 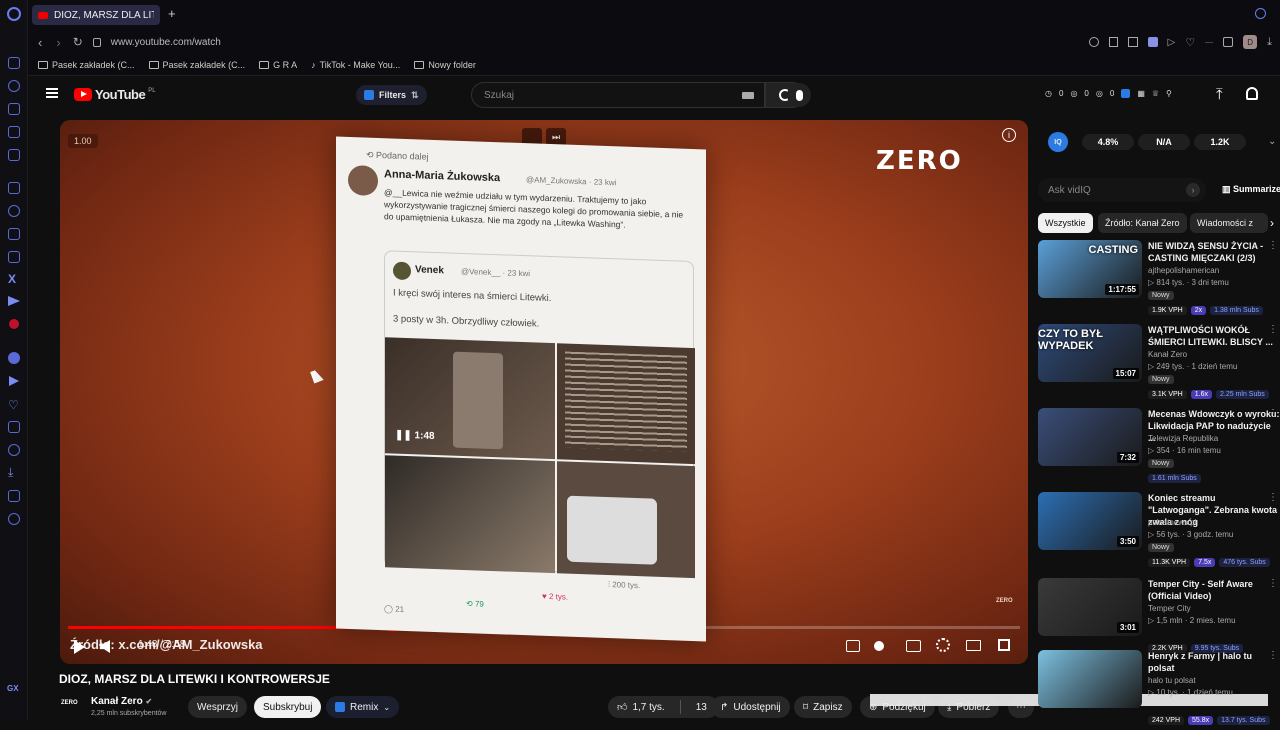 What do you see at coordinates (1090, 679) in the screenshot?
I see `video-thumbnail` at bounding box center [1090, 679].